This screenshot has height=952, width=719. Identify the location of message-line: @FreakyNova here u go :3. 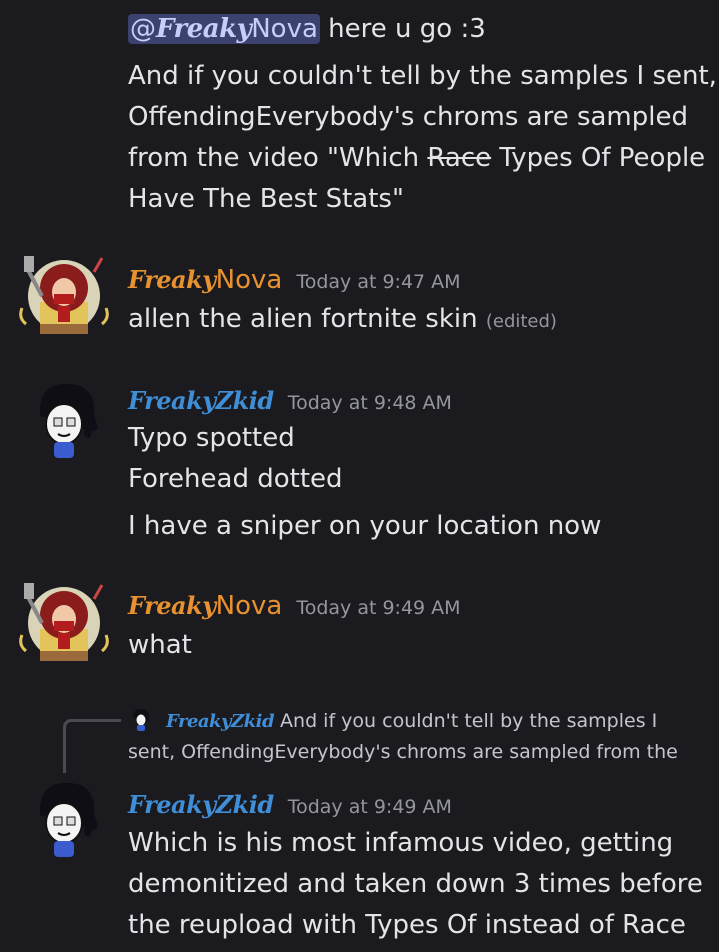
(307, 29).